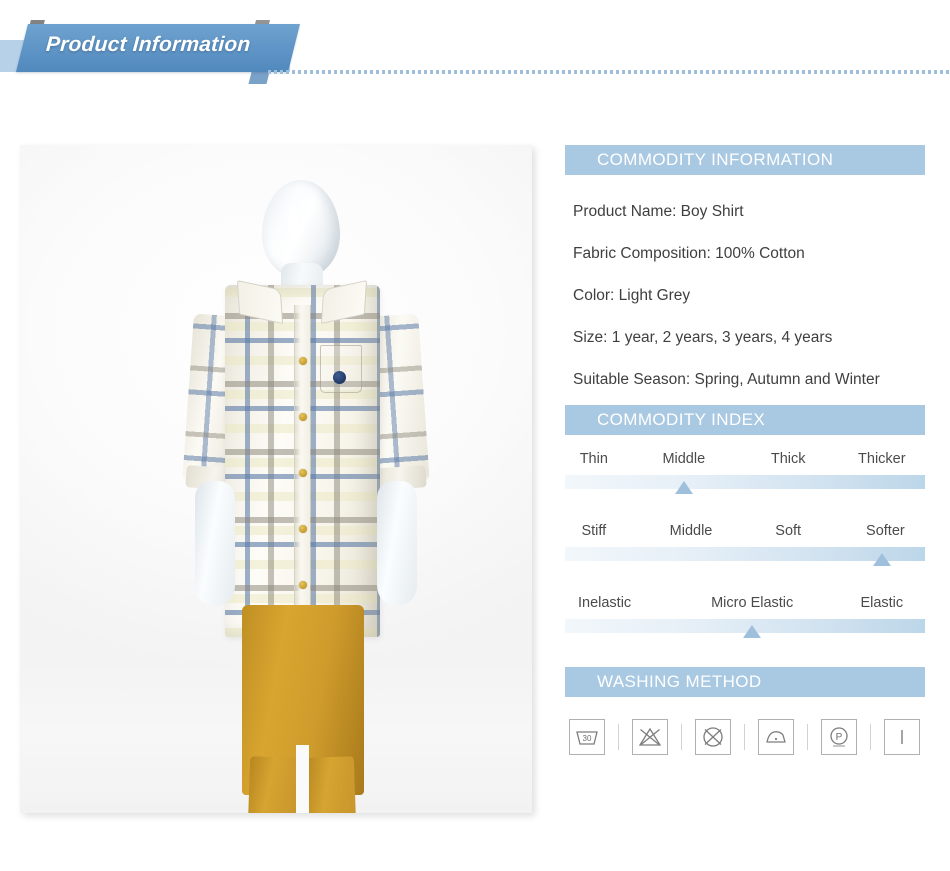 This screenshot has width=950, height=871. What do you see at coordinates (293, 233) in the screenshot?
I see `mannequin-head-highlight` at bounding box center [293, 233].